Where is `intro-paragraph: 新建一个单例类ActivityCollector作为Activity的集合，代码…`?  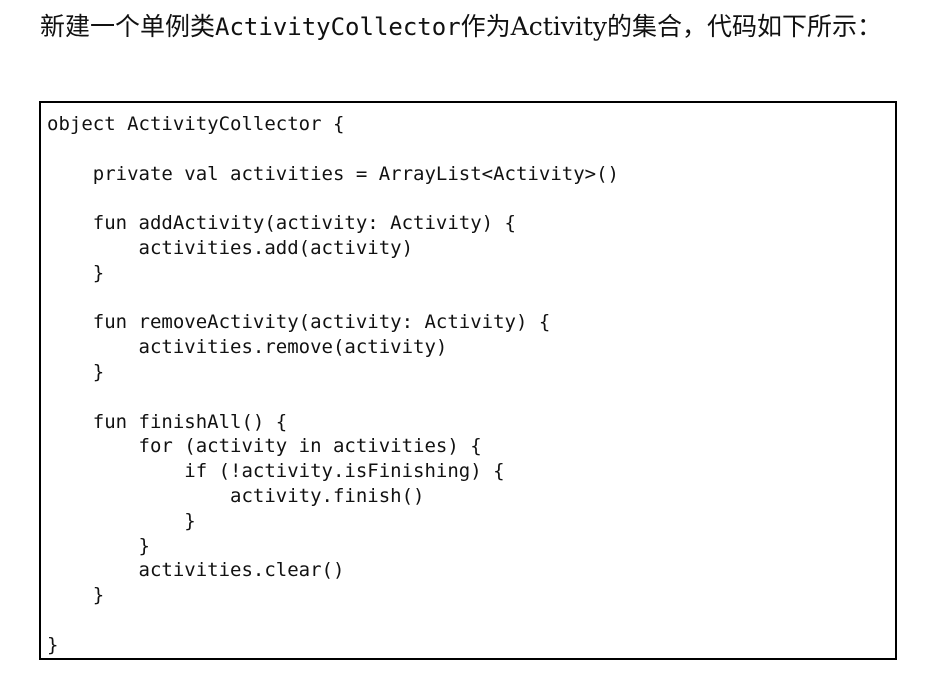
intro-paragraph: 新建一个单例类ActivityCollector作为Activity的集合，代码… is located at coordinates (475, 27).